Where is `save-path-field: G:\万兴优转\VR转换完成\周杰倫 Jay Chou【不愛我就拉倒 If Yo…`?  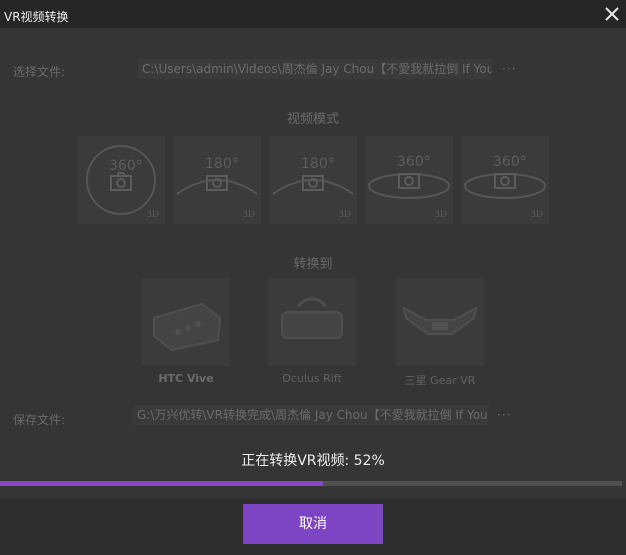 save-path-field: G:\万兴优转\VR转换完成\周杰倫 Jay Chou【不愛我就拉倒 If Yo… is located at coordinates (311, 415).